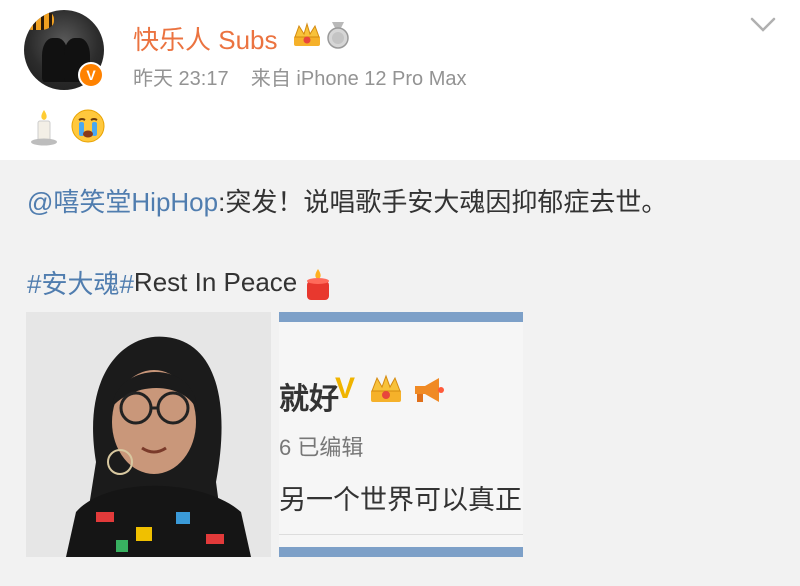 This screenshot has height=586, width=800. I want to click on screenshot-name: 就好, so click(309, 399).